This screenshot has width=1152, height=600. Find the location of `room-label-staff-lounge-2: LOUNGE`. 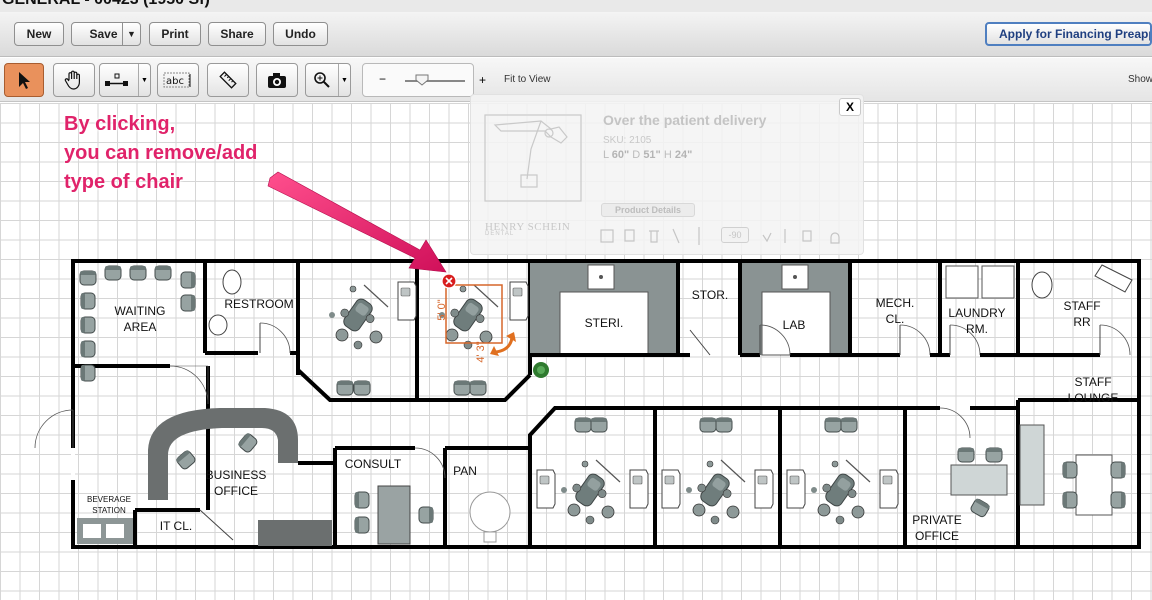

room-label-staff-lounge-2: LOUNGE is located at coordinates (1093, 398).